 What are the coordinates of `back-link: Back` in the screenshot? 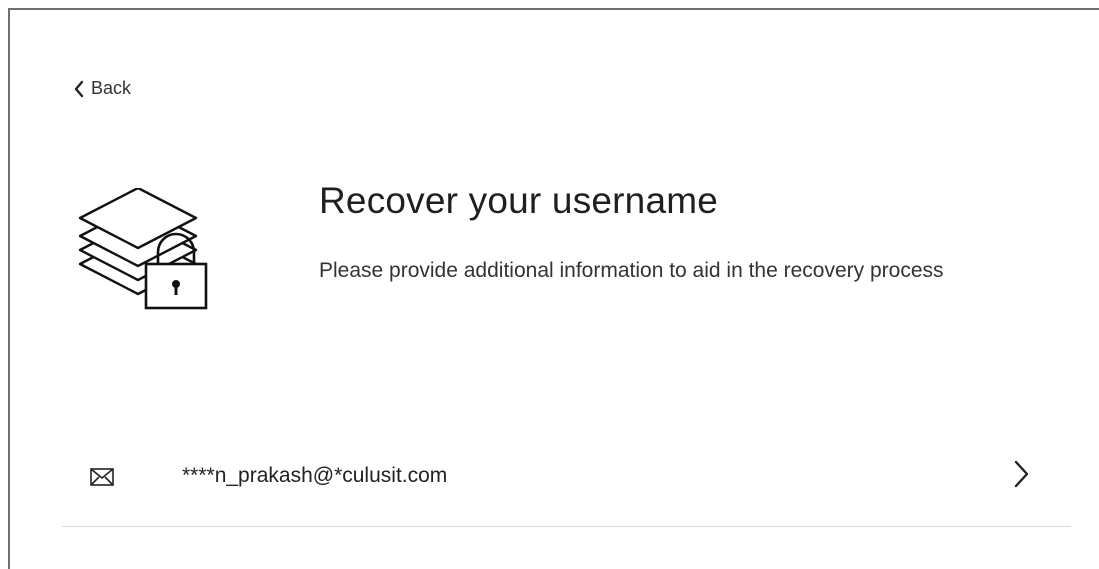 It's located at (102, 88).